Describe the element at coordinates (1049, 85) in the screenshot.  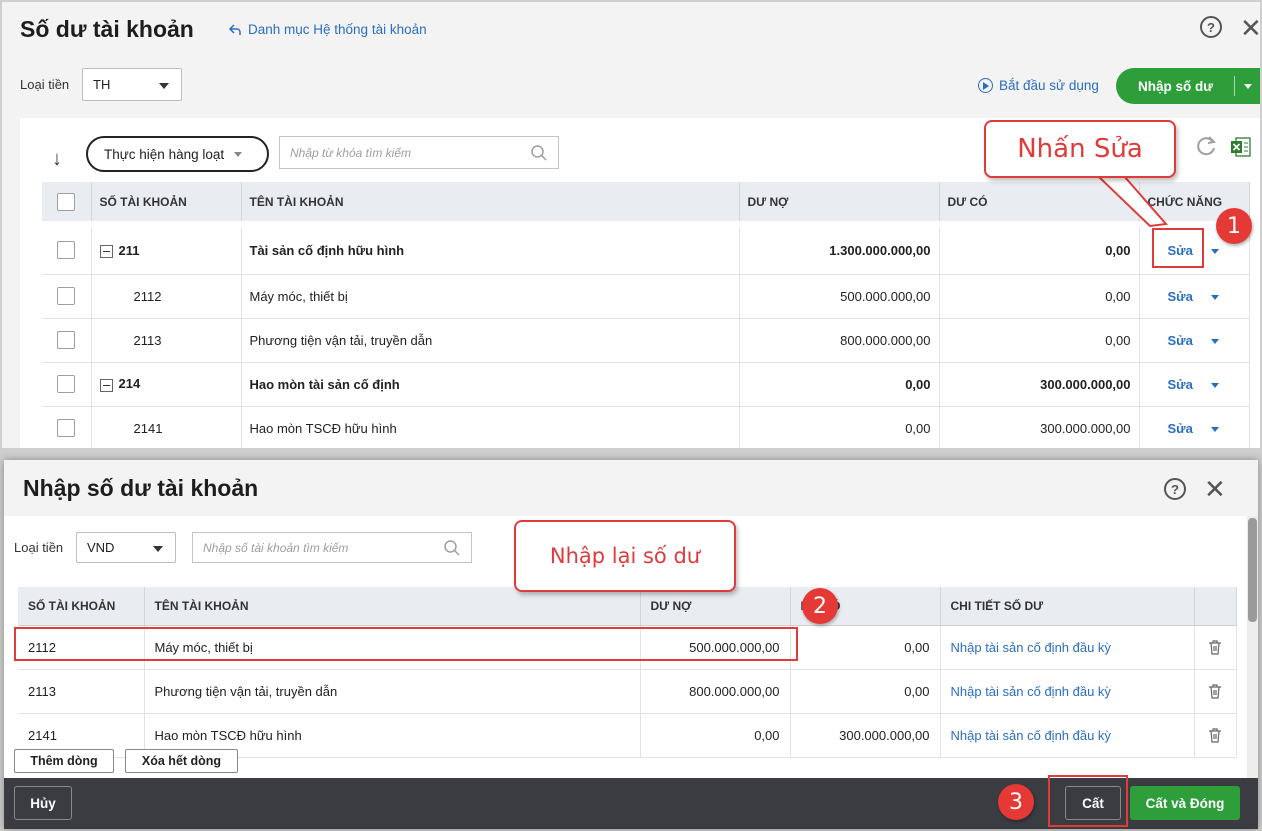
I see `start-using-label: Bắt đầu sử dụng` at that location.